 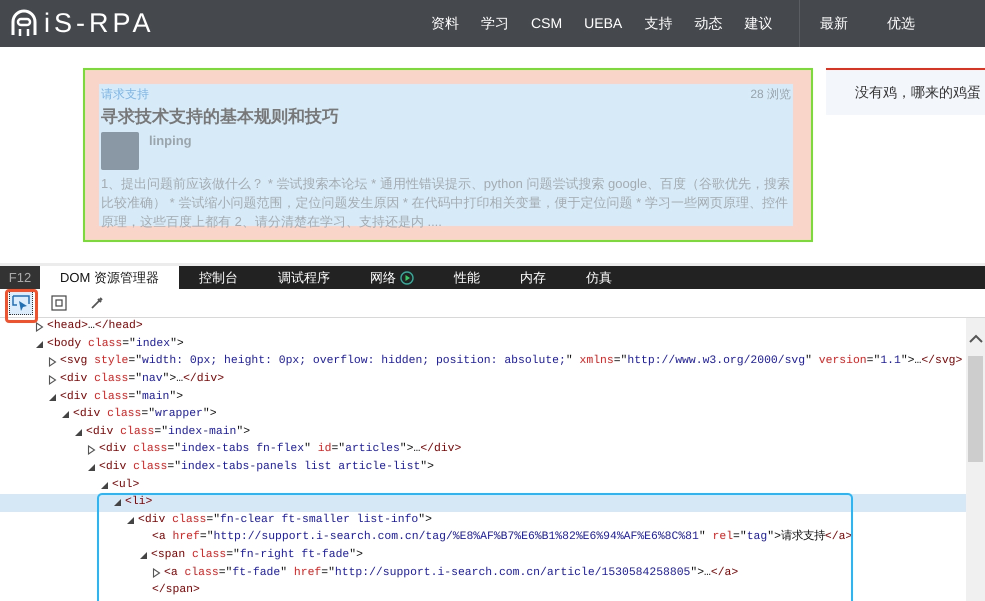 I want to click on code-line: <svg style="width: 0px; height: 0px; overflow: hidden; position: absolute;" xmlns="http://www.w3.org/2000/svg" version="1.1">…</svg>, so click(x=511, y=362).